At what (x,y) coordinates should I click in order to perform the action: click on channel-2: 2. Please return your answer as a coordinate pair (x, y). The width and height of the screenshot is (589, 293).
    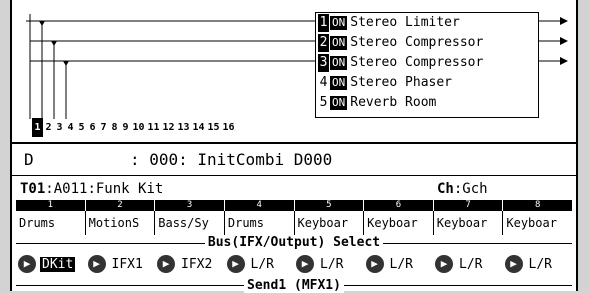
    Looking at the image, I should click on (48, 127).